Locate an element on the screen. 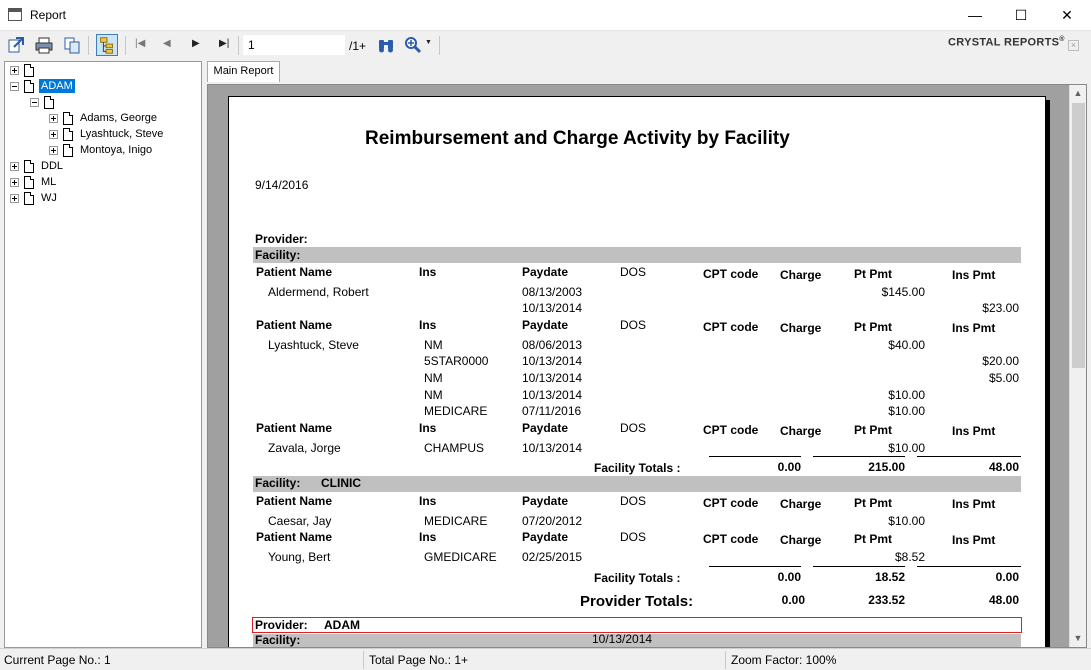 Image resolution: width=1091 pixels, height=670 pixels. facility-total-ptpmt: 18.52 is located at coordinates (889, 577).